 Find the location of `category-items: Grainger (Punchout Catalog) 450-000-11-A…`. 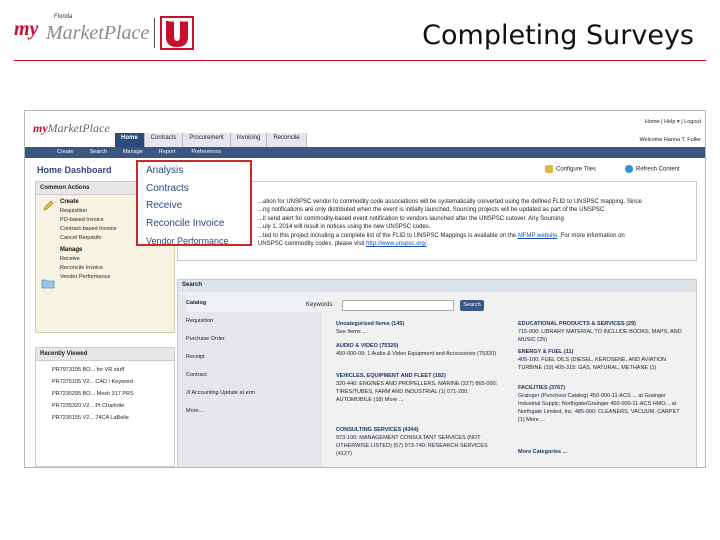

category-items: Grainger (Punchout Catalog) 450-000-11-A… is located at coordinates (599, 408).